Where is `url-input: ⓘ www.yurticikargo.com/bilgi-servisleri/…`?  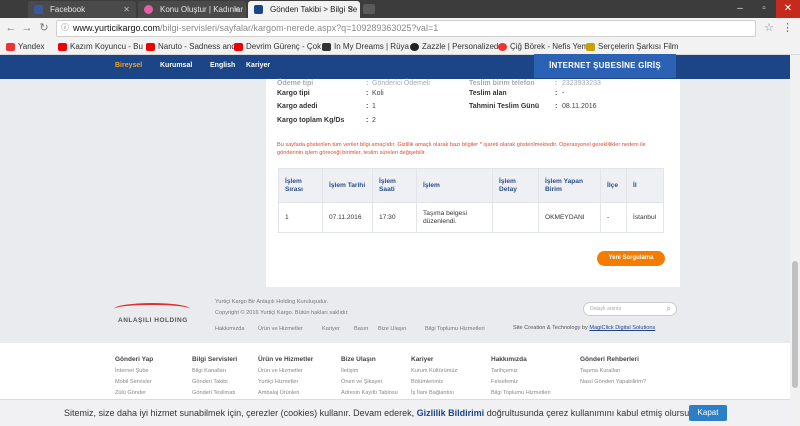
url-input: ⓘ www.yurticikargo.com/bilgi-servisleri/… is located at coordinates (406, 28).